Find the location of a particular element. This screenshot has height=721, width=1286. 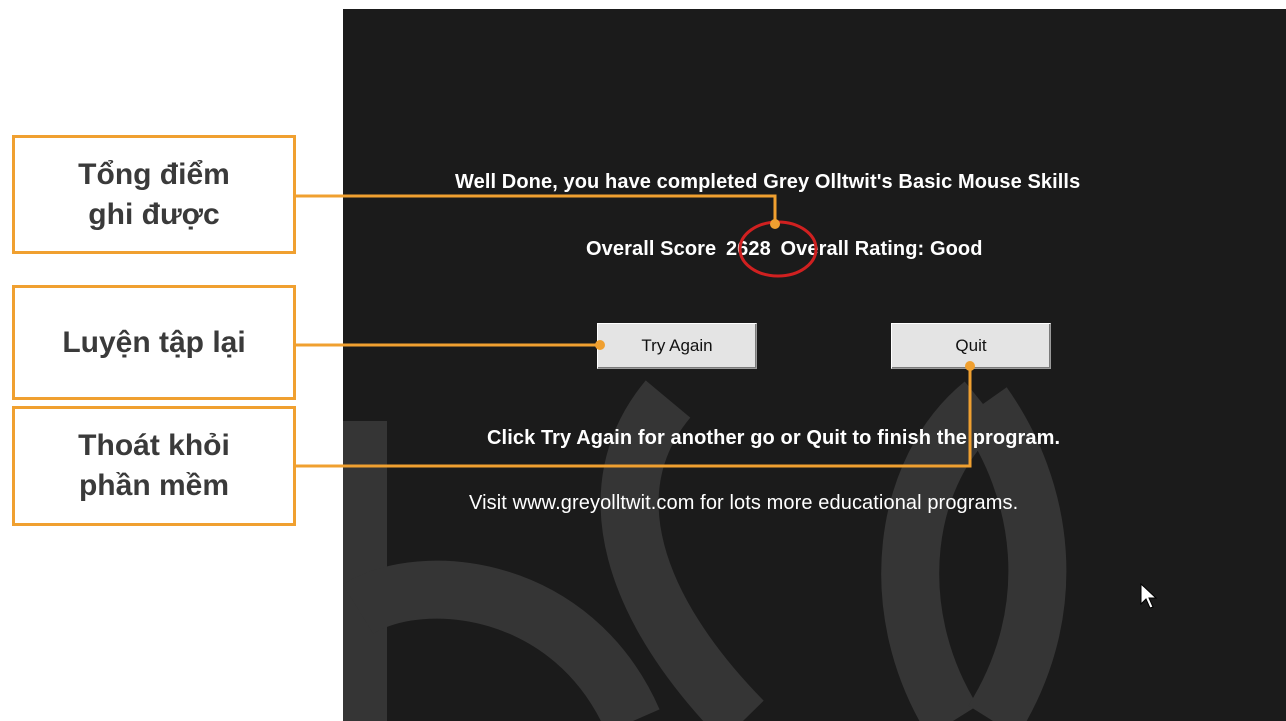

callout-exit-line1: Thoát khỏi is located at coordinates (154, 445).